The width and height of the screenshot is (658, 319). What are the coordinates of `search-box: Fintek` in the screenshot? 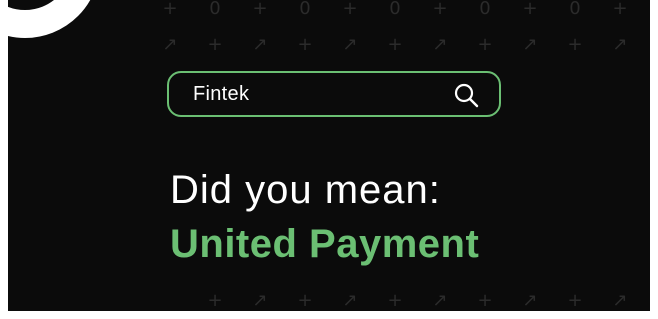 It's located at (334, 94).